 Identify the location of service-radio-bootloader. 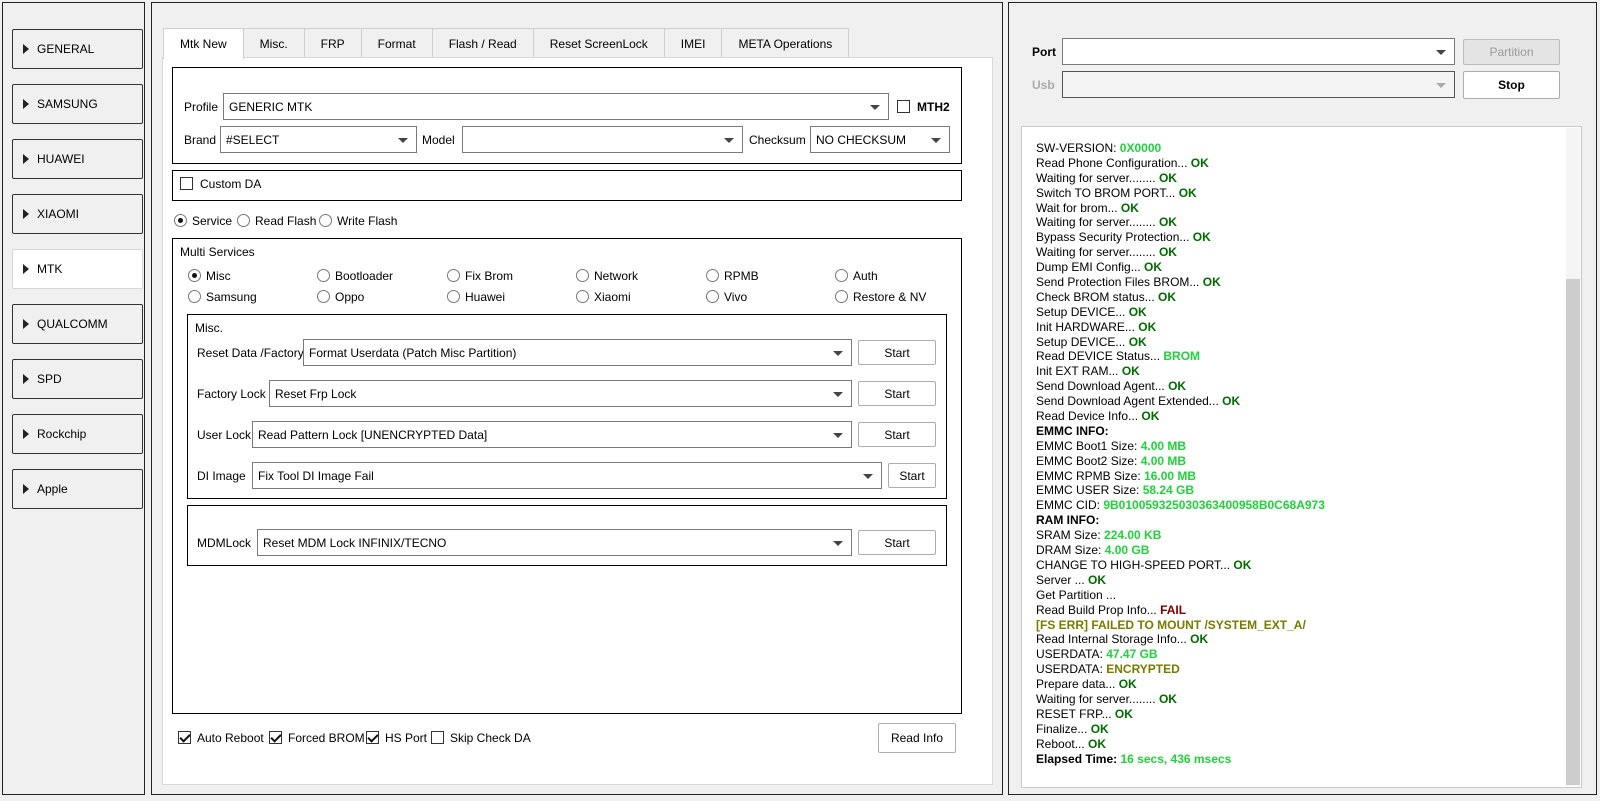
(323, 275).